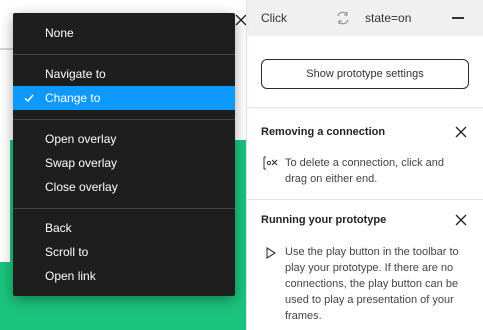  What do you see at coordinates (124, 252) in the screenshot?
I see `menu-item-scroll-to: Scroll to` at bounding box center [124, 252].